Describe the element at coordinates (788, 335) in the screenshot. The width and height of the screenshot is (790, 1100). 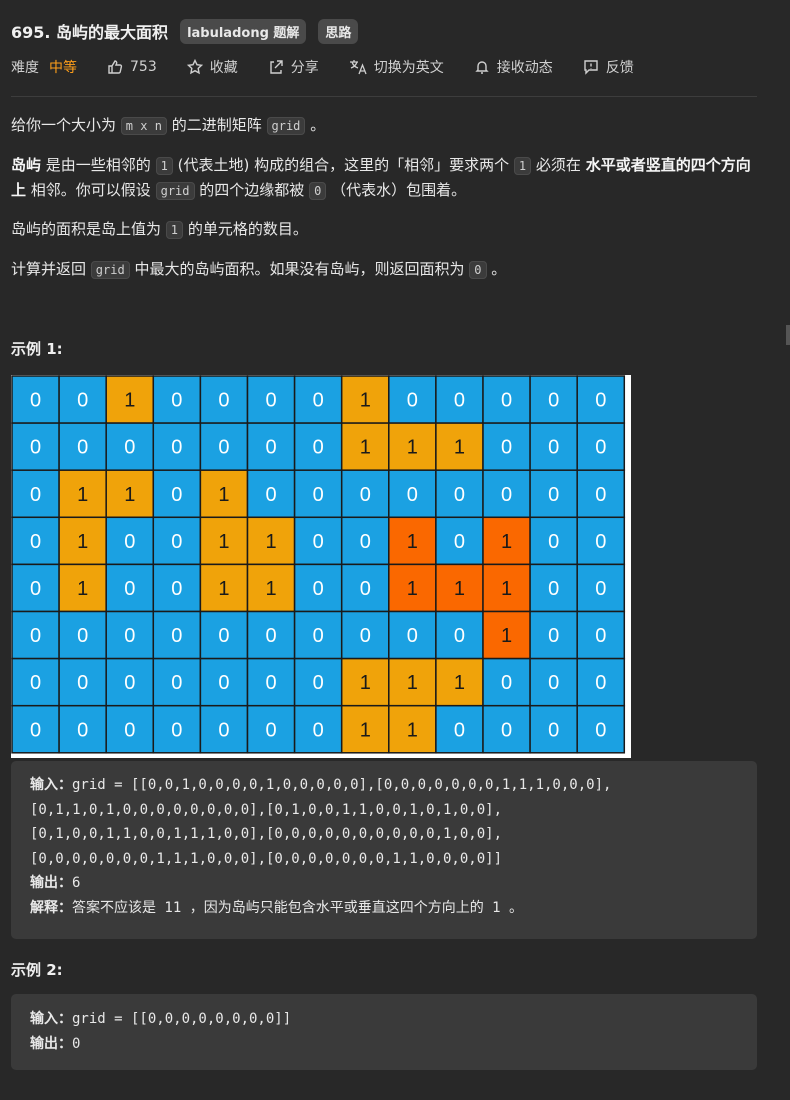
I see `scrollbar` at that location.